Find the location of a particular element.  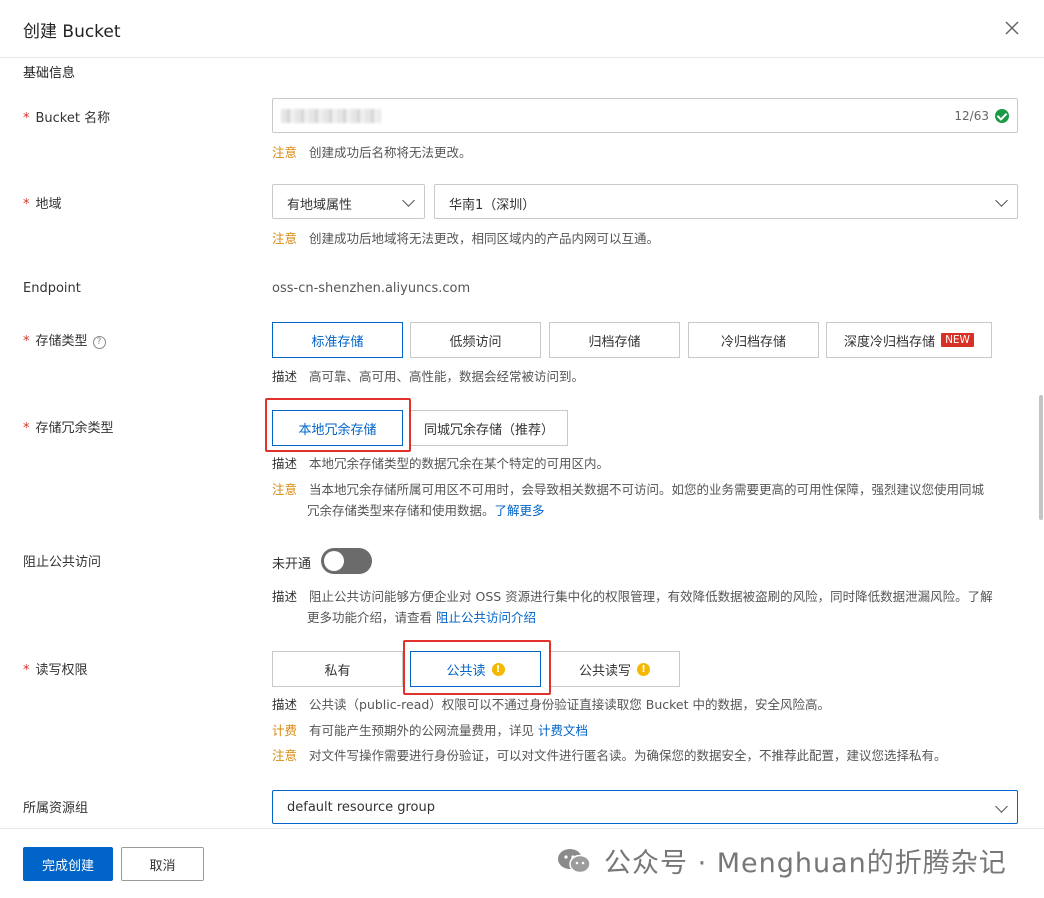

dialog-title: 创建 Bucket is located at coordinates (72, 32).